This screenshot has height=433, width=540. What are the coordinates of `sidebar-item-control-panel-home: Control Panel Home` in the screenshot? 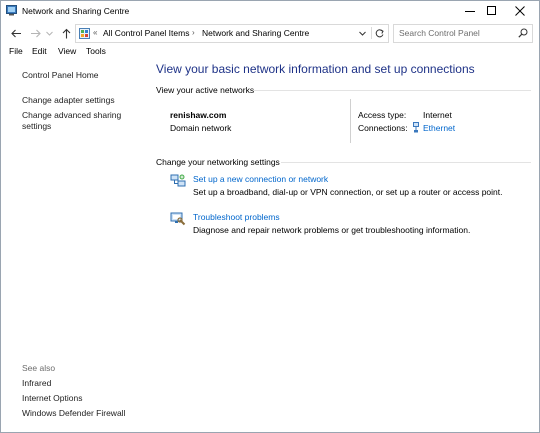 It's located at (60, 75).